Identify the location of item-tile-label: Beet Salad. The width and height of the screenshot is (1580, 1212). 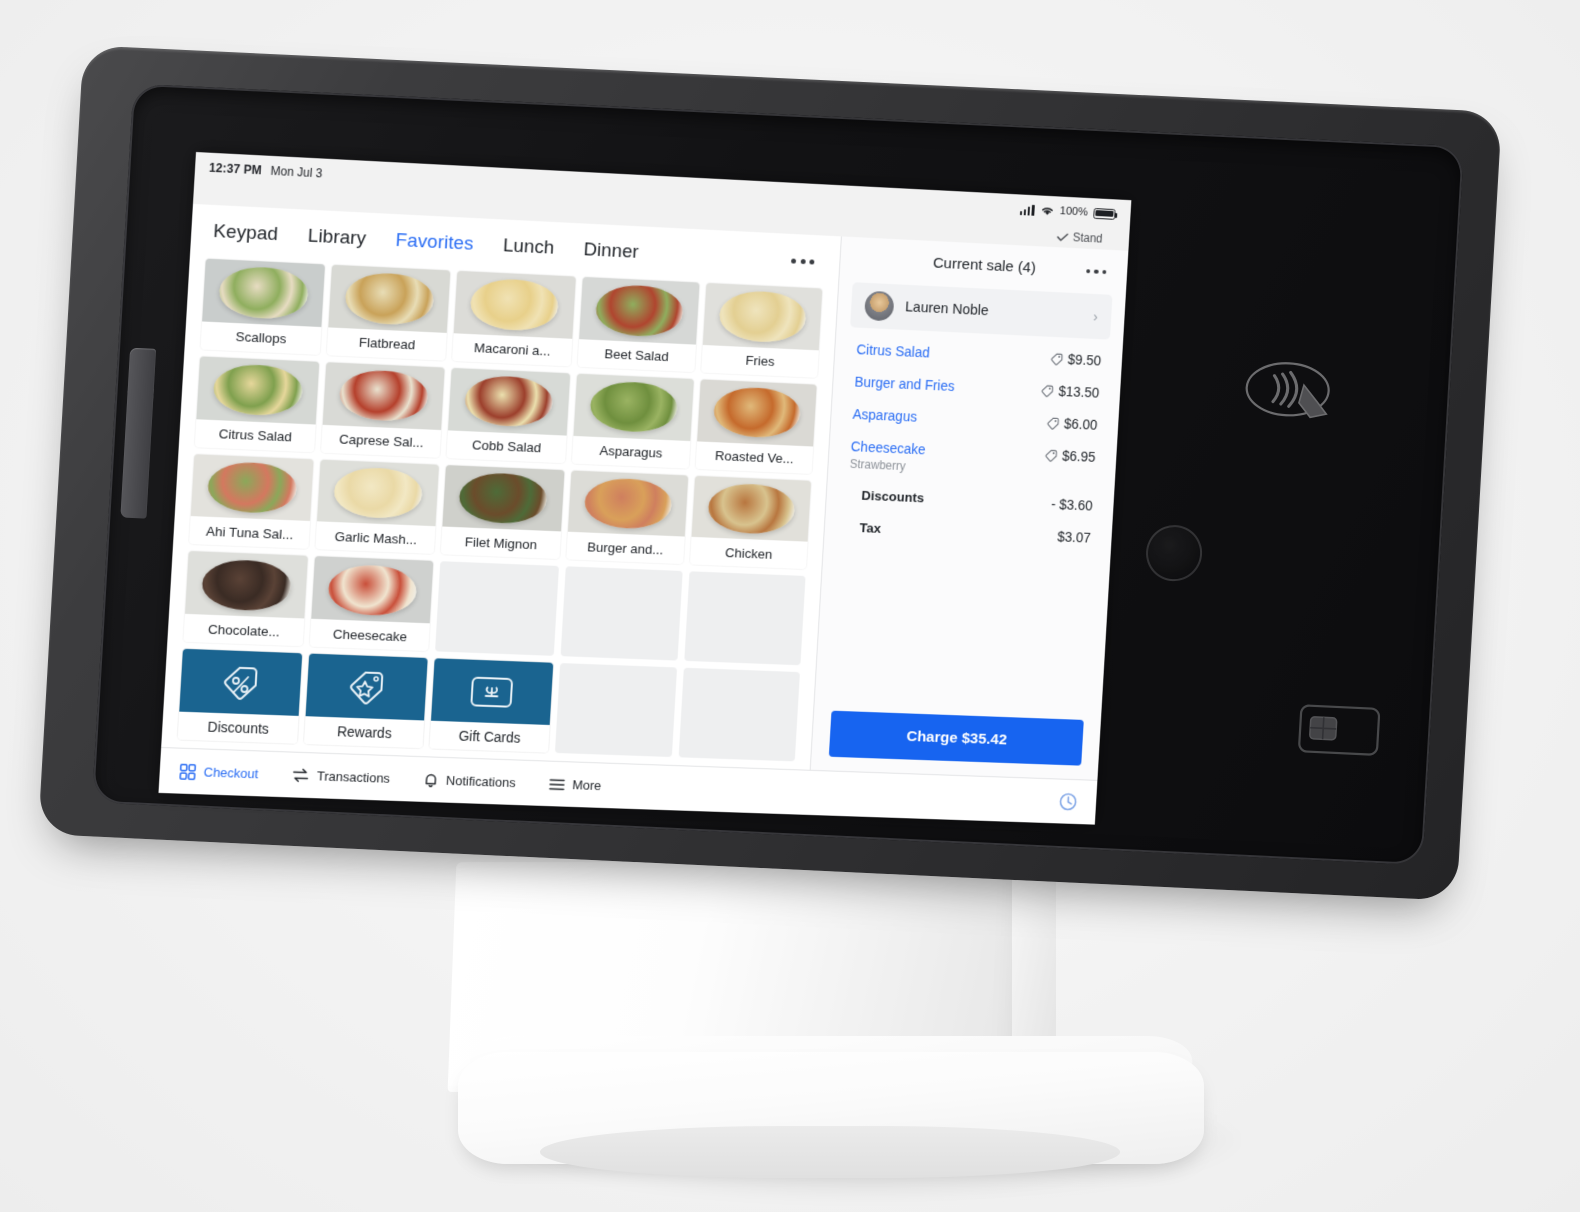
(636, 355).